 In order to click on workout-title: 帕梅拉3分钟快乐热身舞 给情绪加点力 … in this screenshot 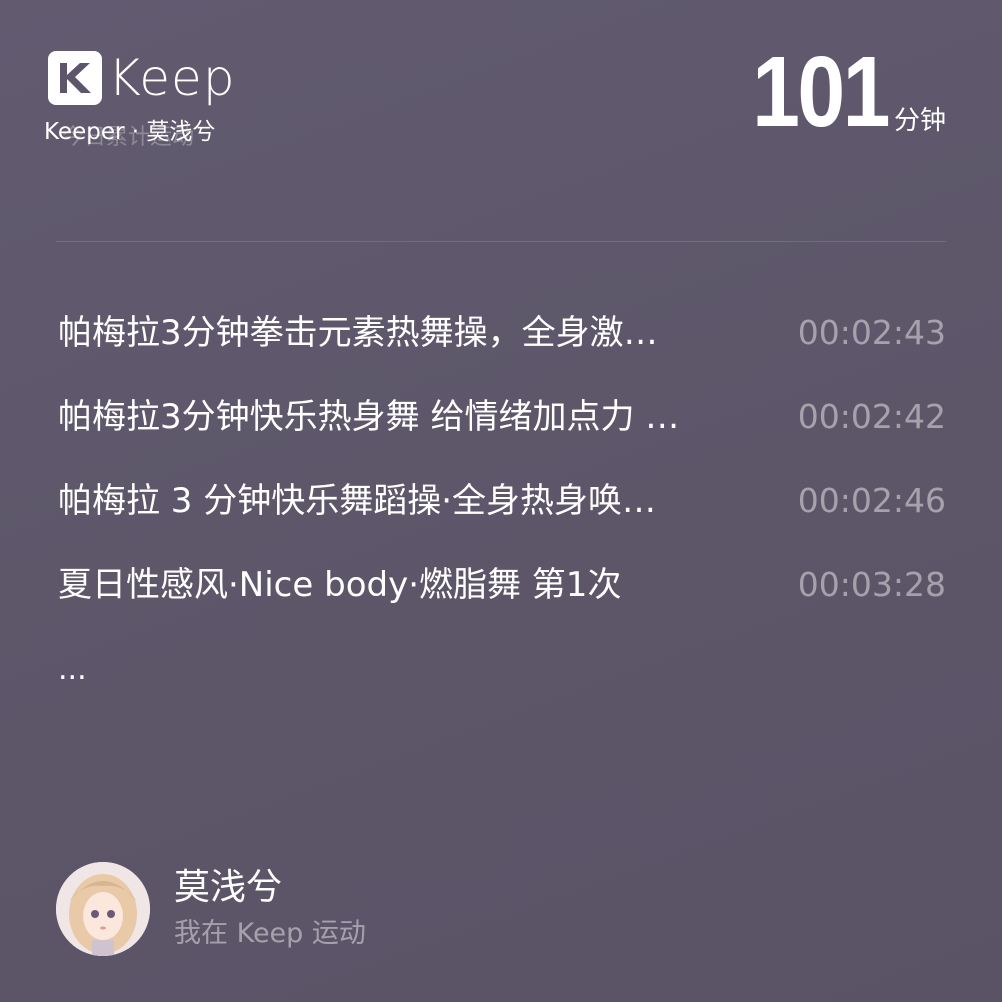, I will do `click(369, 417)`.